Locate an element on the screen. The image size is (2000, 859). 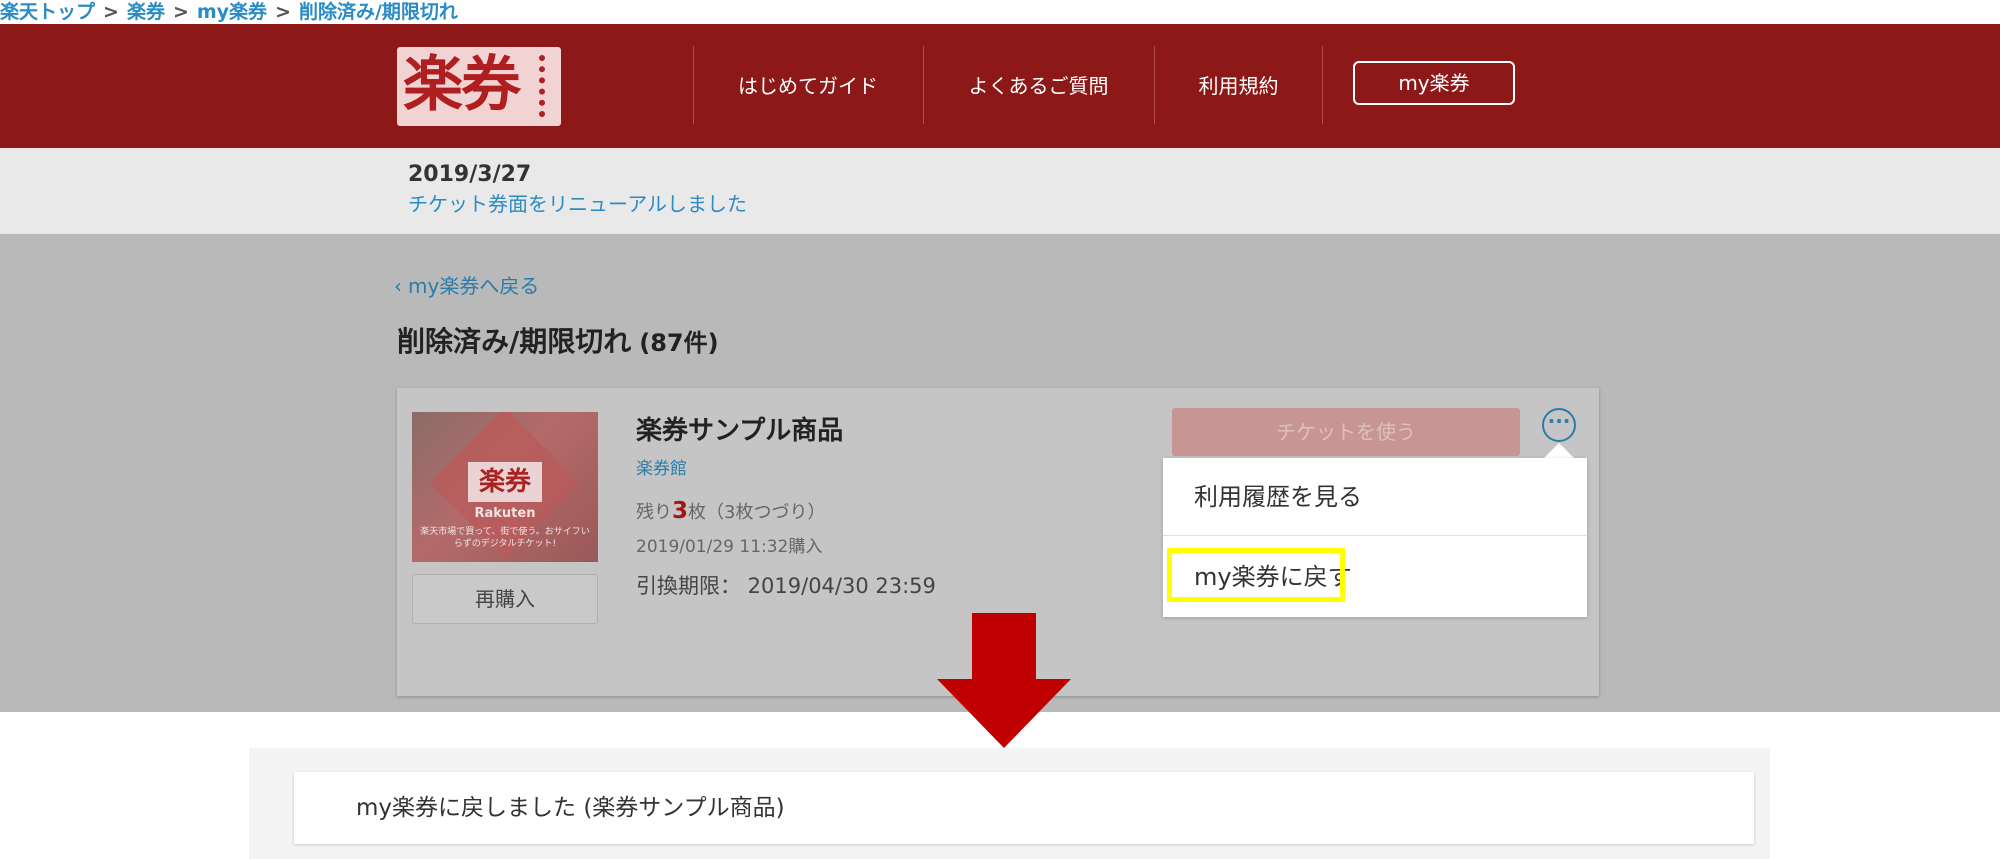
notice-bar: 2019/3/27 チケット券面をリニューアルしました is located at coordinates (1000, 191).